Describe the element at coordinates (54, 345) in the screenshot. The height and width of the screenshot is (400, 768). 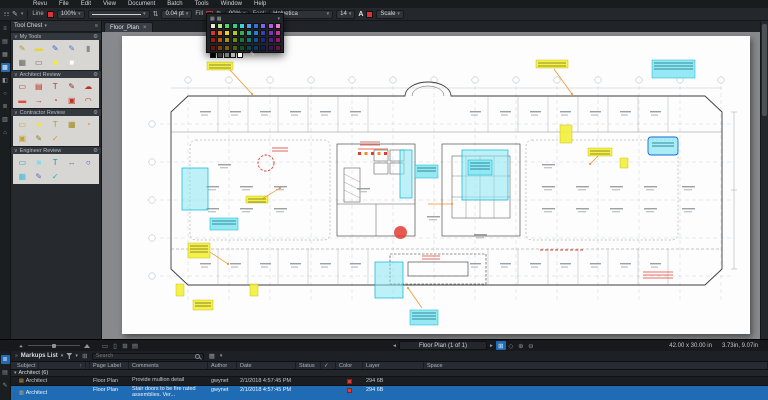
I see `zoom-slider` at that location.